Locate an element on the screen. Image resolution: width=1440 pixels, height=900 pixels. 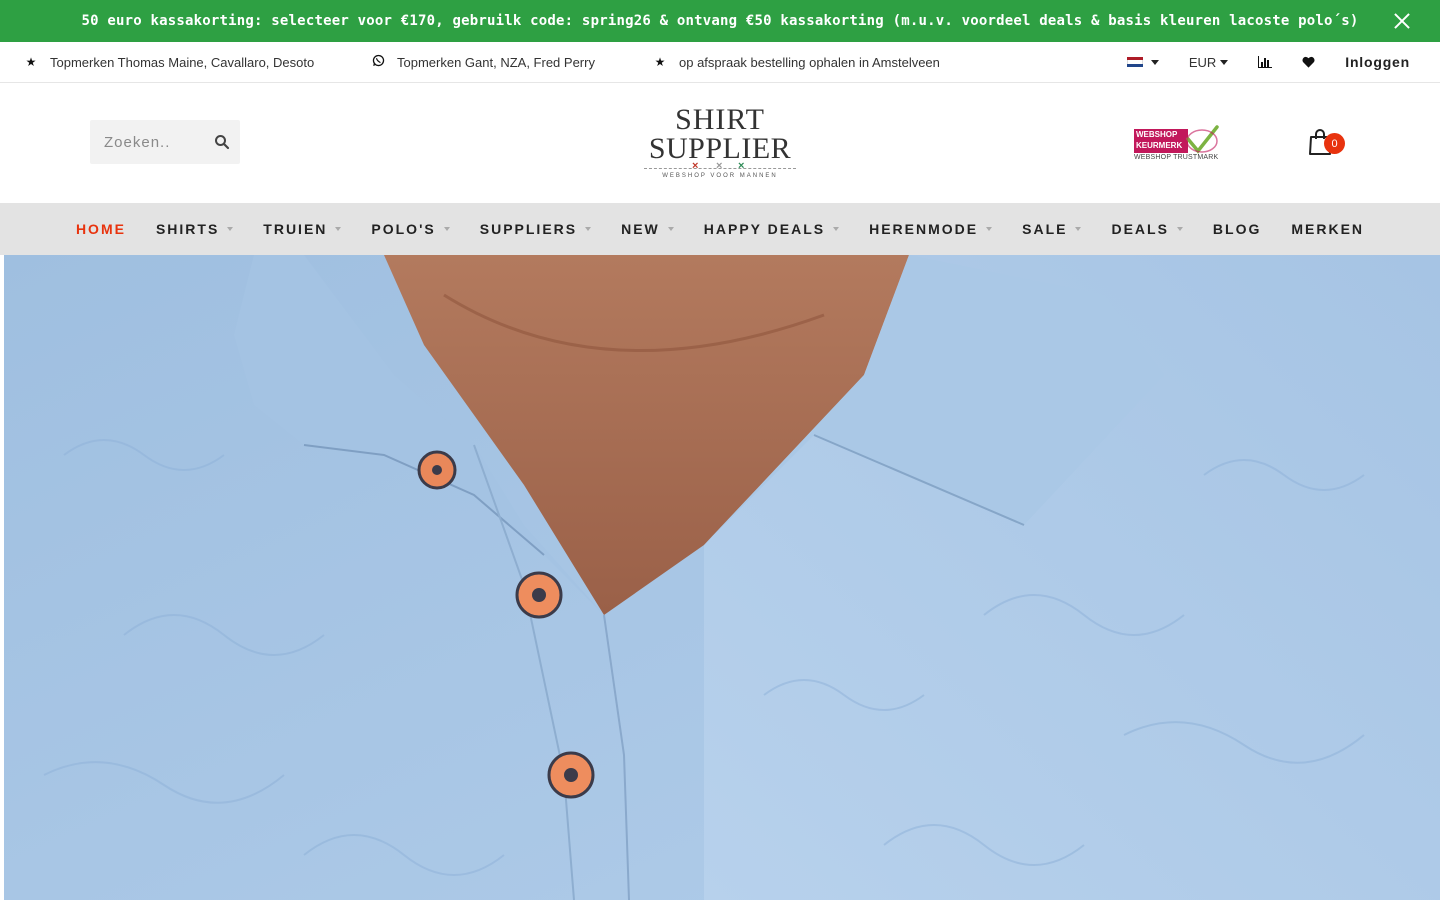
currency-label: EUR is located at coordinates (1202, 62).